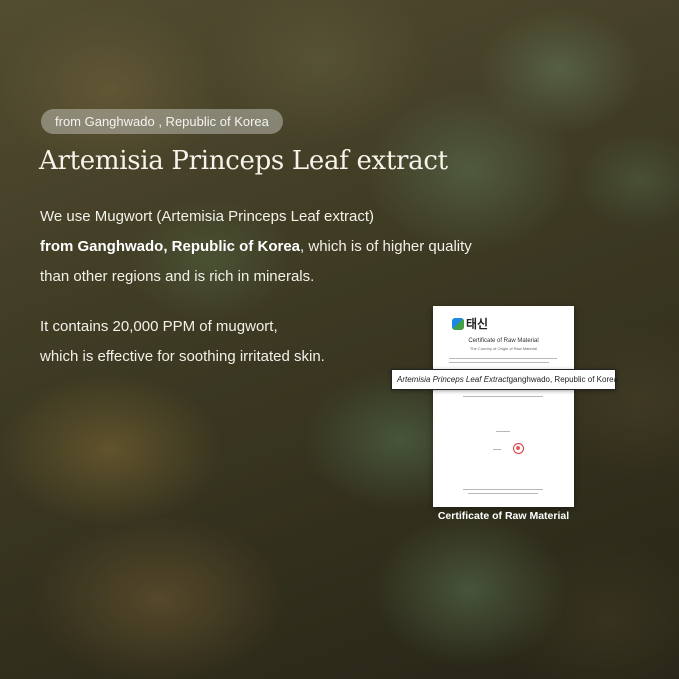  I want to click on band-ingredient: Artemisia Princeps Leaf Extract, so click(453, 379).